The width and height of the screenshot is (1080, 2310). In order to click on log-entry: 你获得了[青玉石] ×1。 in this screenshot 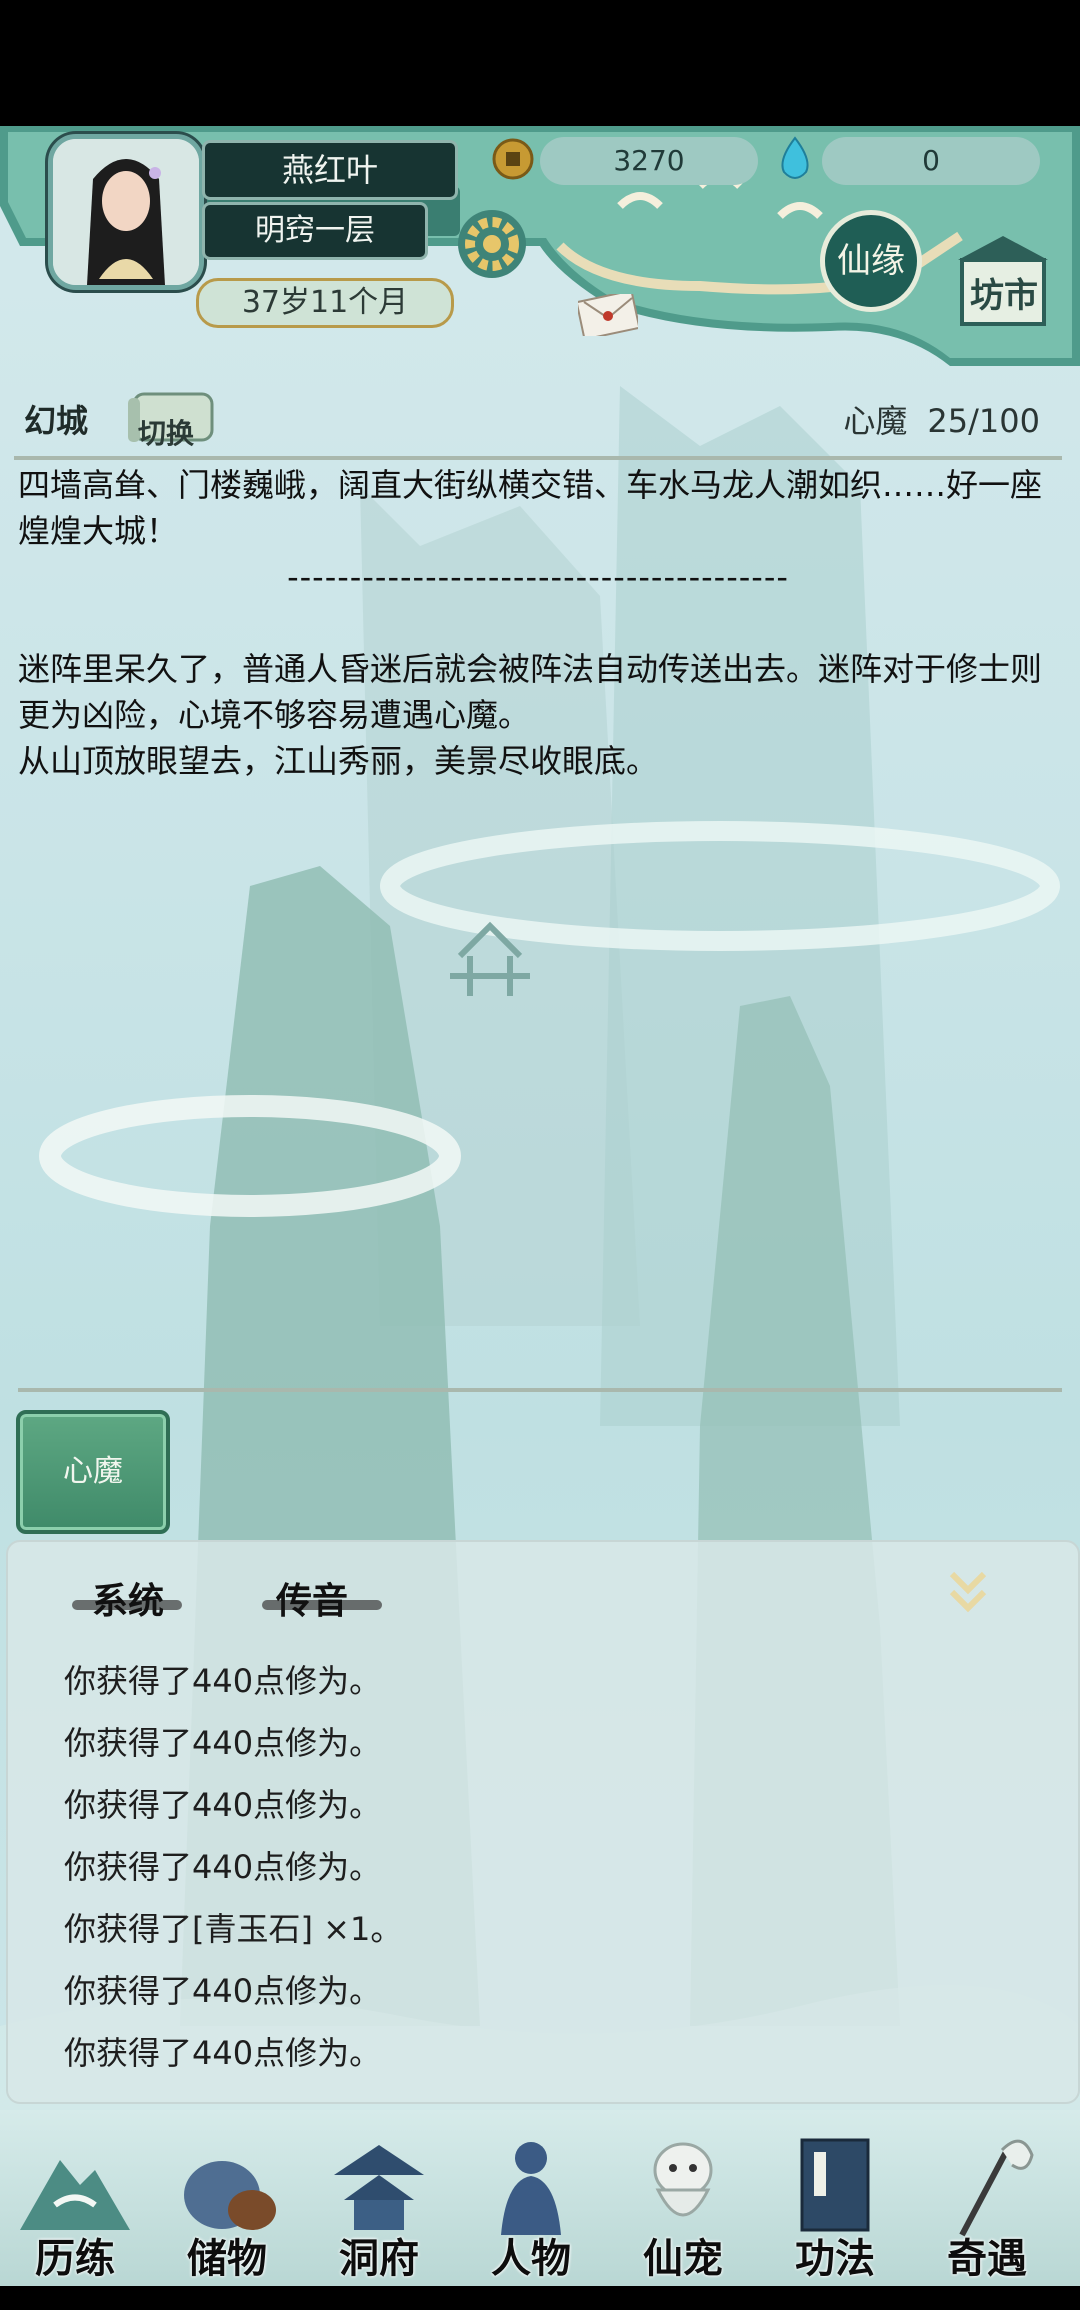, I will do `click(233, 1929)`.